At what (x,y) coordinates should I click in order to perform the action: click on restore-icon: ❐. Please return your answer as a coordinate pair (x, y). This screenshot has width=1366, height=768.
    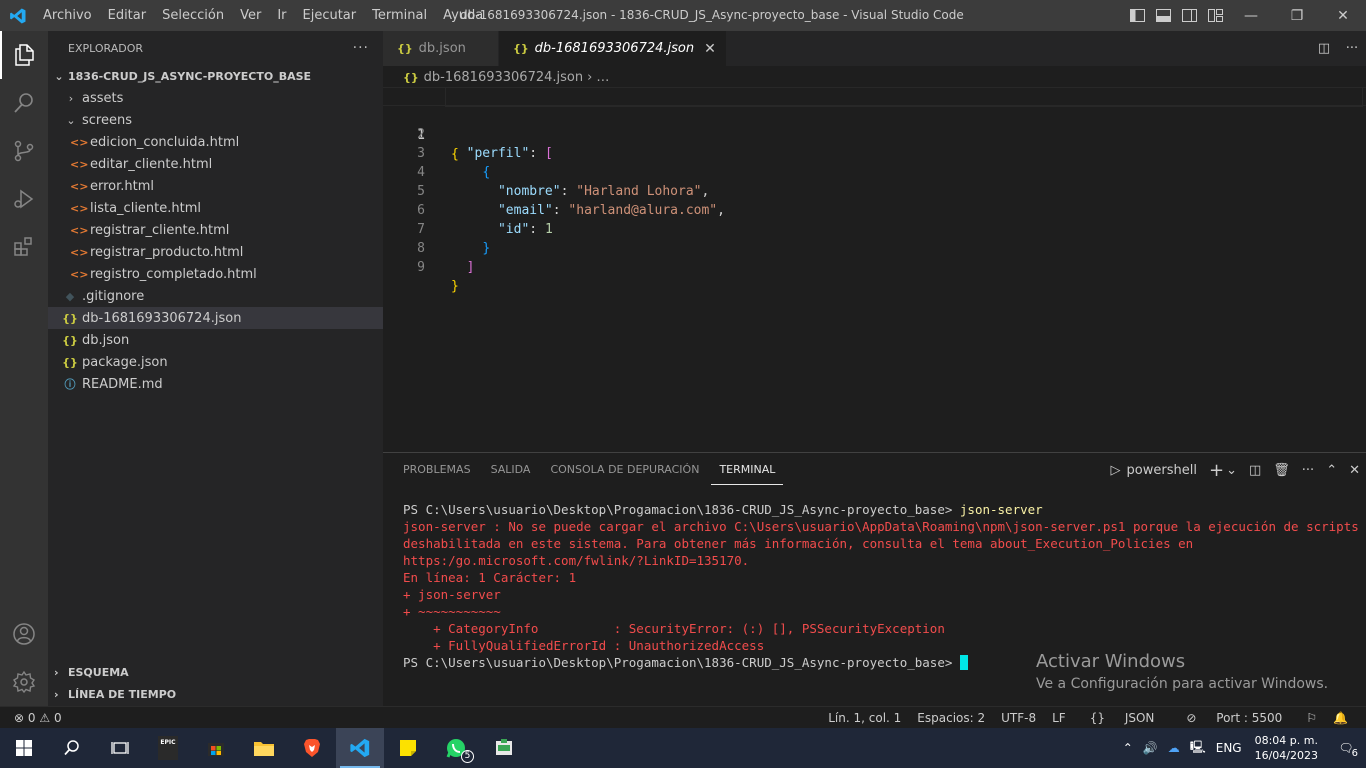
    Looking at the image, I should click on (1297, 15).